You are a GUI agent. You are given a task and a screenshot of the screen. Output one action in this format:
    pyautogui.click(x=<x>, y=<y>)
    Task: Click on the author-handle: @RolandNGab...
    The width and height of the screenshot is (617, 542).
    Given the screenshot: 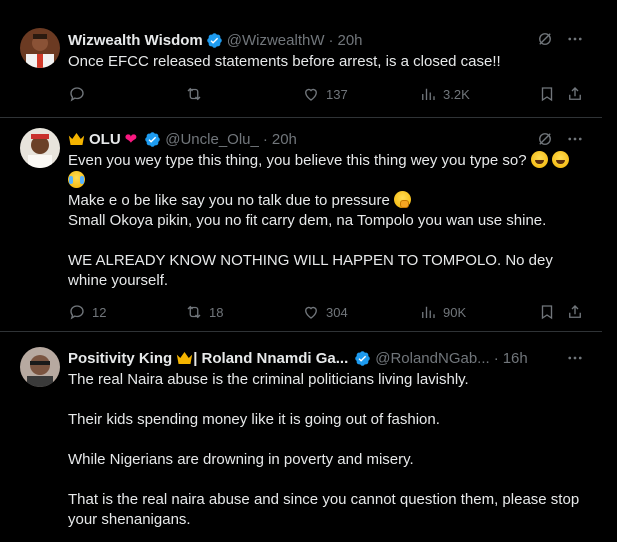 What is the action you would take?
    pyautogui.click(x=432, y=358)
    